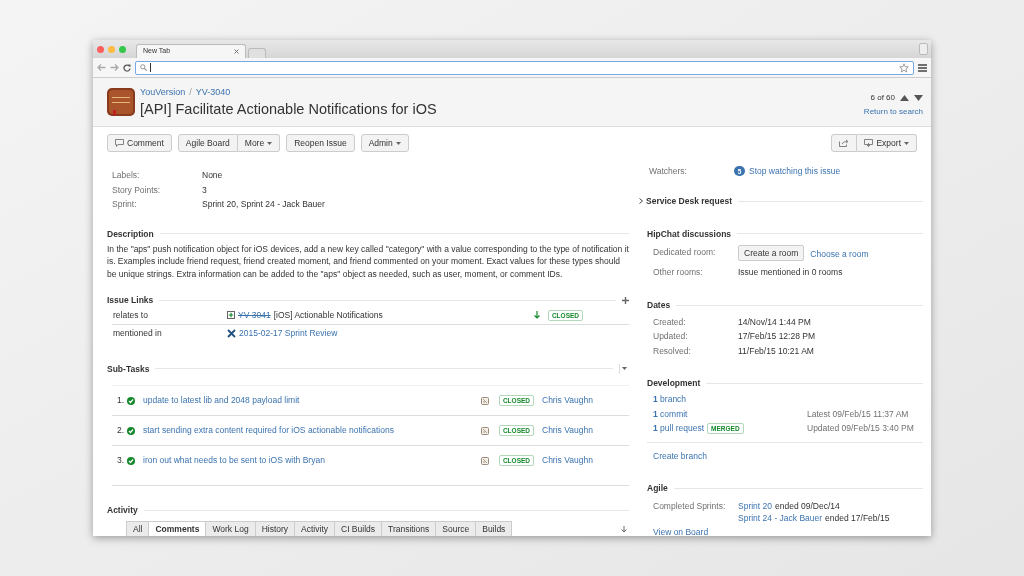  Describe the element at coordinates (674, 383) in the screenshot. I see `section-heading: Development` at that location.